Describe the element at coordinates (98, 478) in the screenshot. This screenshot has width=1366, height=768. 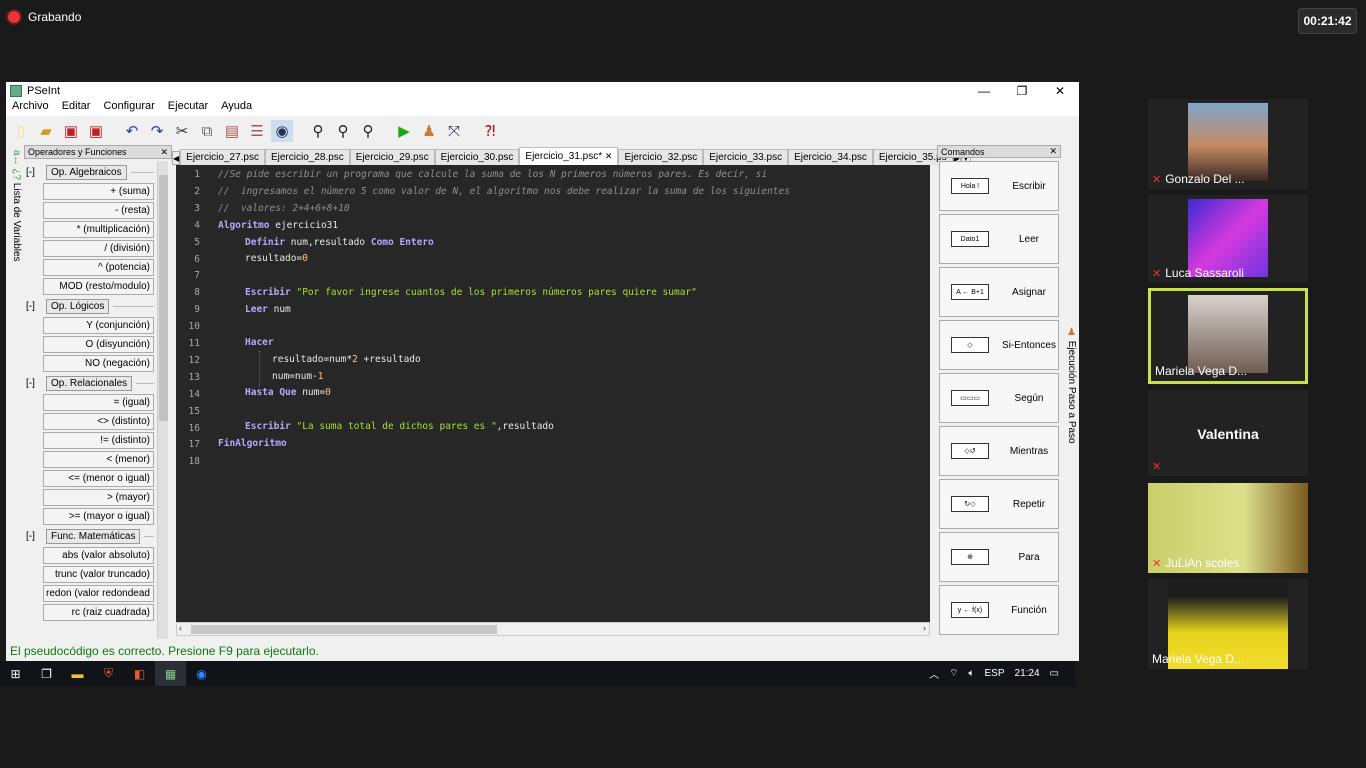
I see `operator-button: <= (menor o igual)` at that location.